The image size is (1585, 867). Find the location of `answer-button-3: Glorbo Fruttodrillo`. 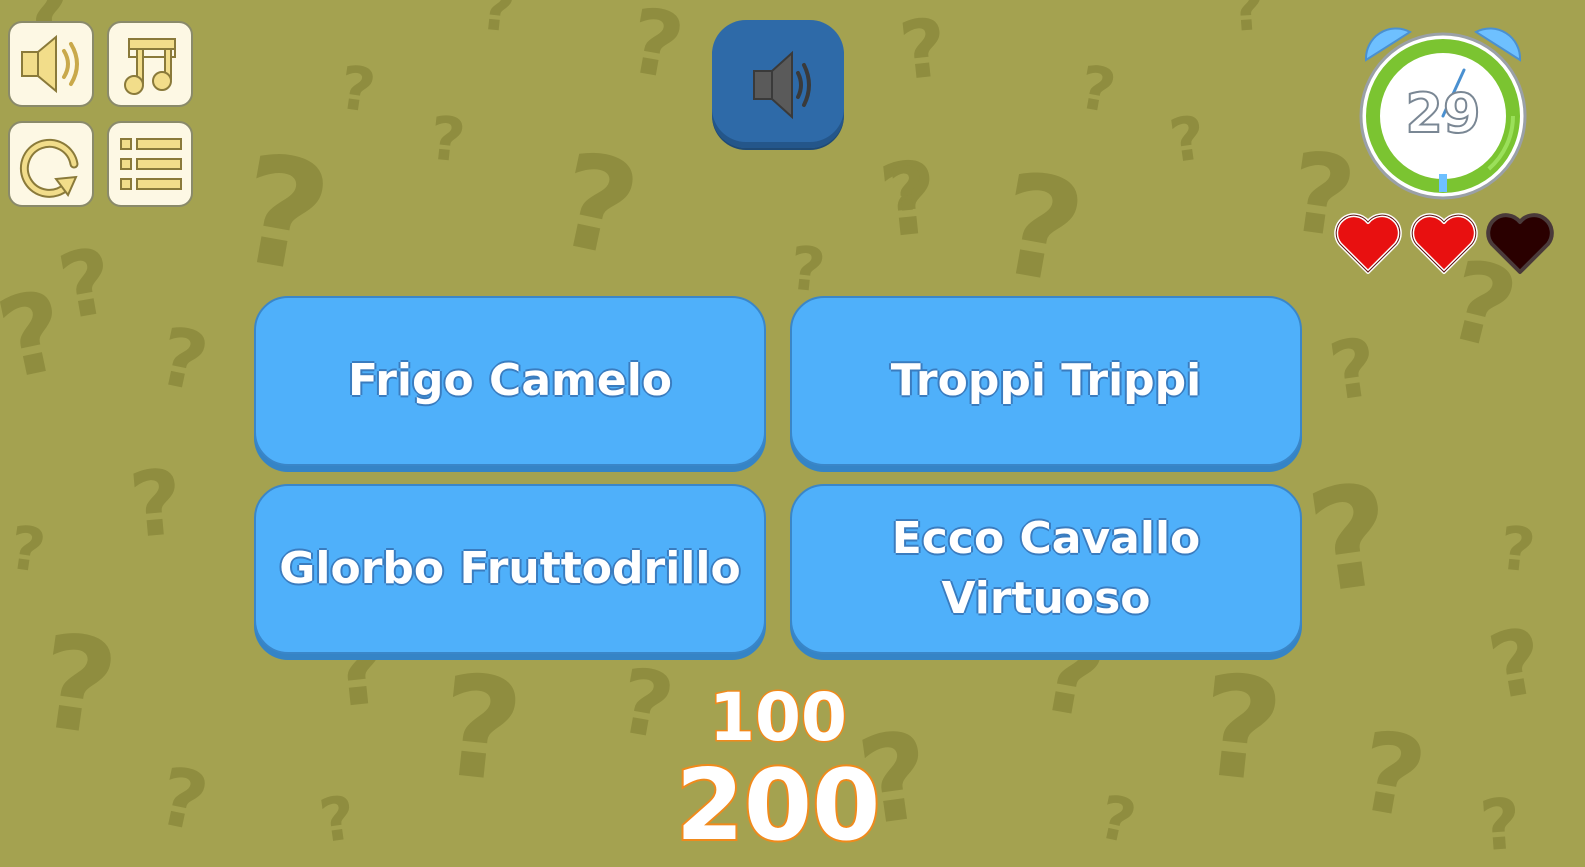

answer-button-3: Glorbo Fruttodrillo is located at coordinates (510, 569).